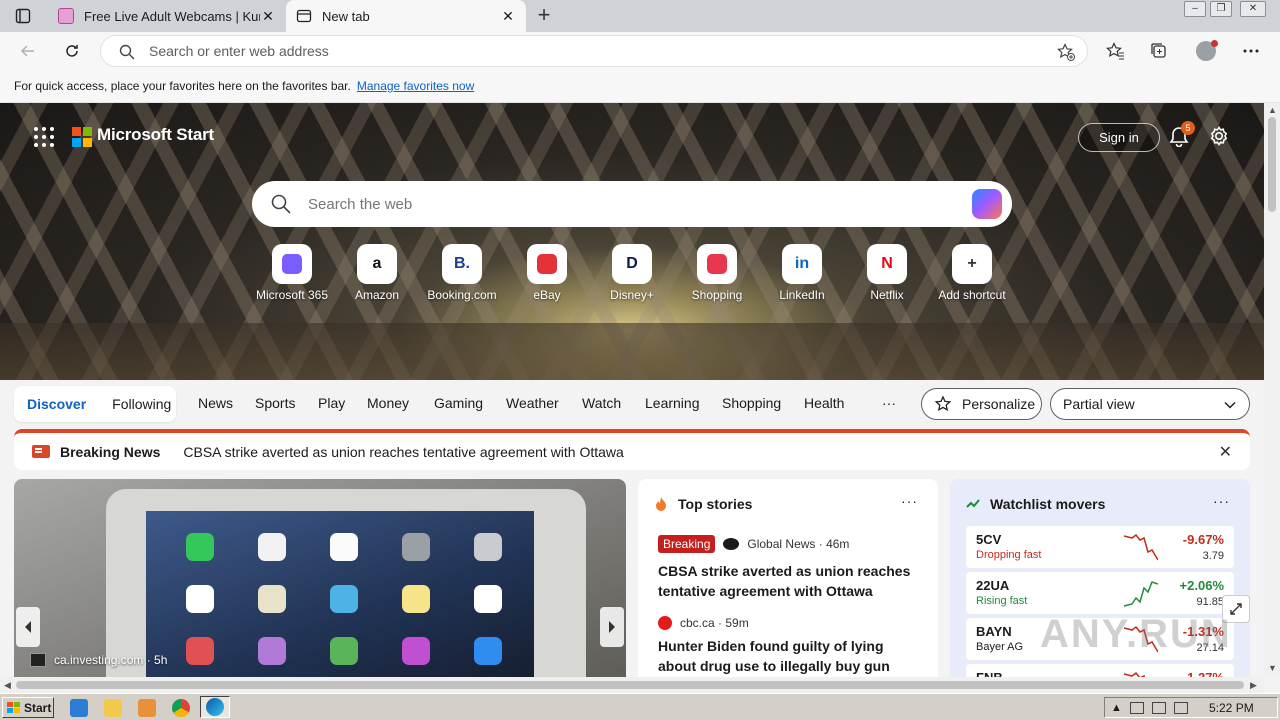  Describe the element at coordinates (601, 403) in the screenshot. I see `nav-watch: Watch` at that location.